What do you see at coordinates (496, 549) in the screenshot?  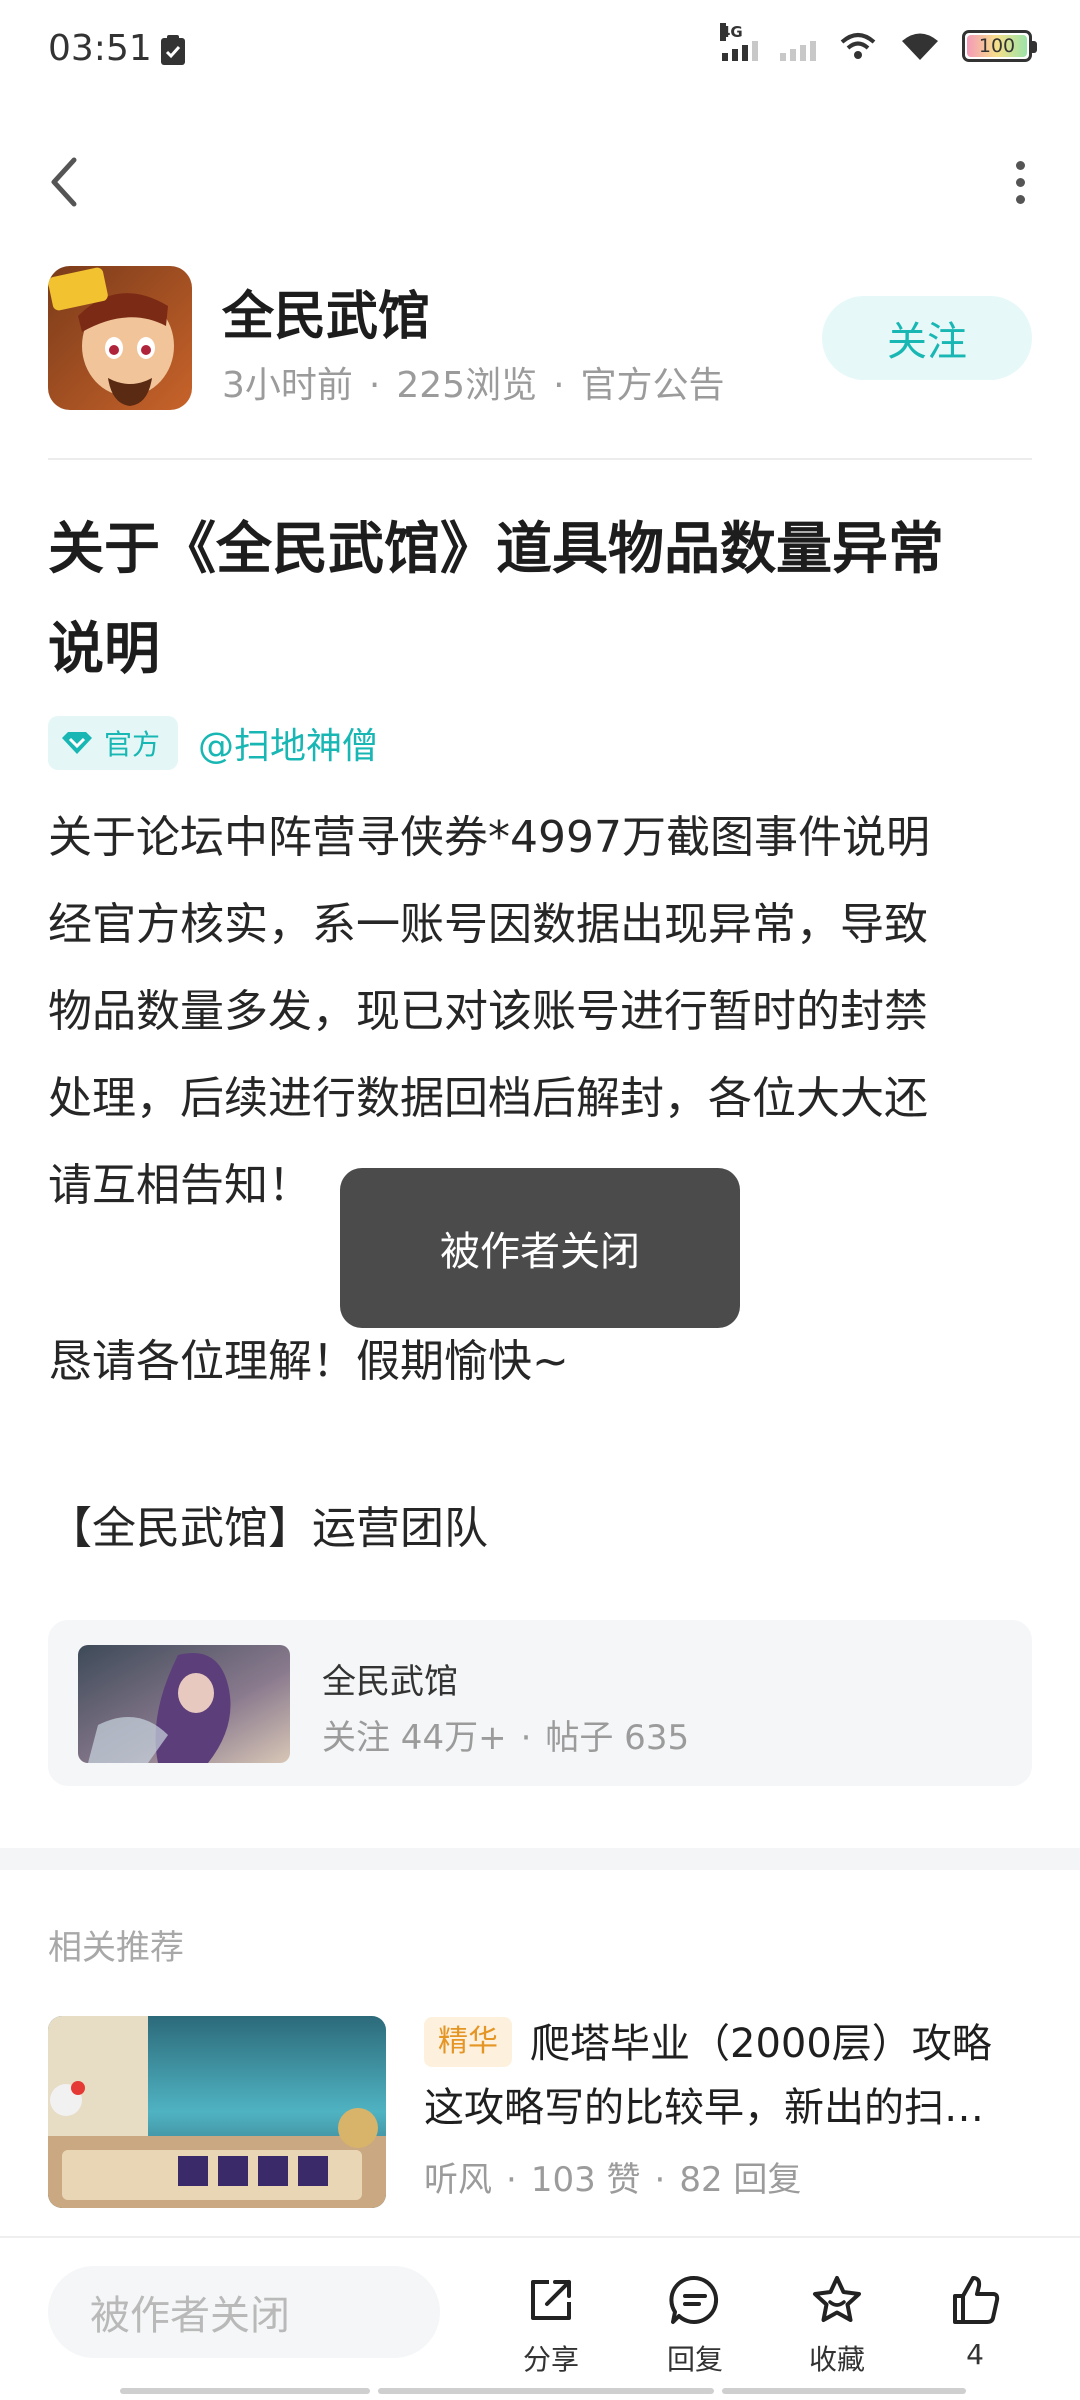 I see `post-title-line-1: 关于《全民武馆》道具物品数量异常` at bounding box center [496, 549].